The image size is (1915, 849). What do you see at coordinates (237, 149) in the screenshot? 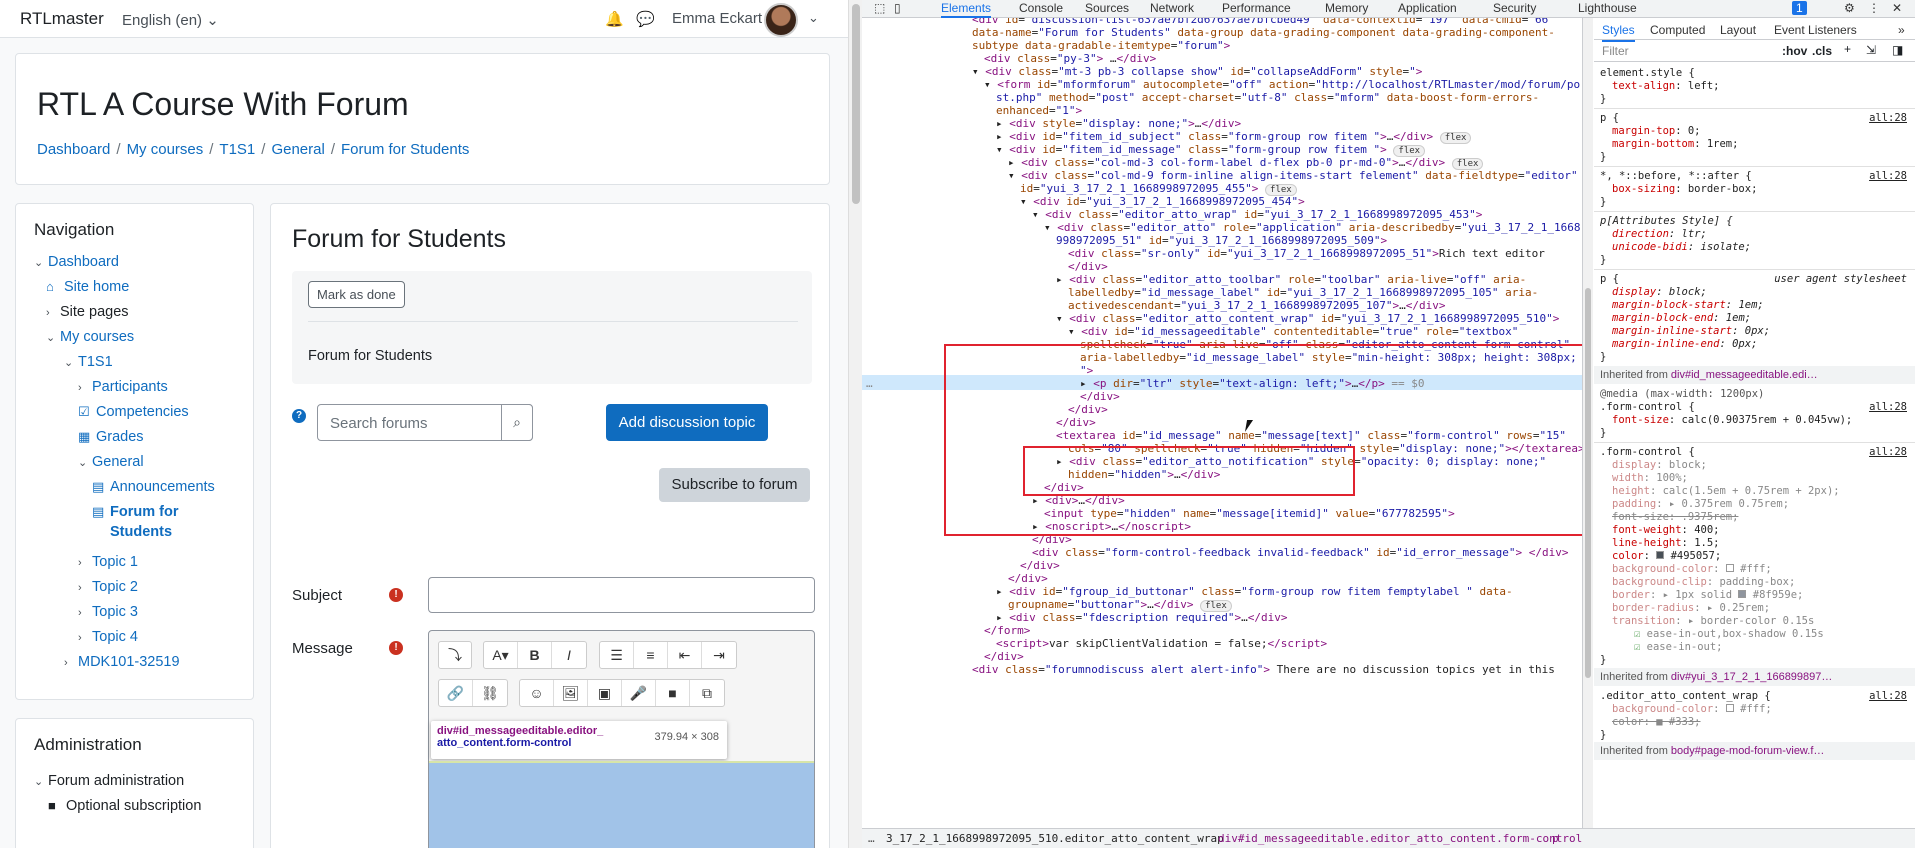
I see `crumb-t1s1: T1S1` at bounding box center [237, 149].